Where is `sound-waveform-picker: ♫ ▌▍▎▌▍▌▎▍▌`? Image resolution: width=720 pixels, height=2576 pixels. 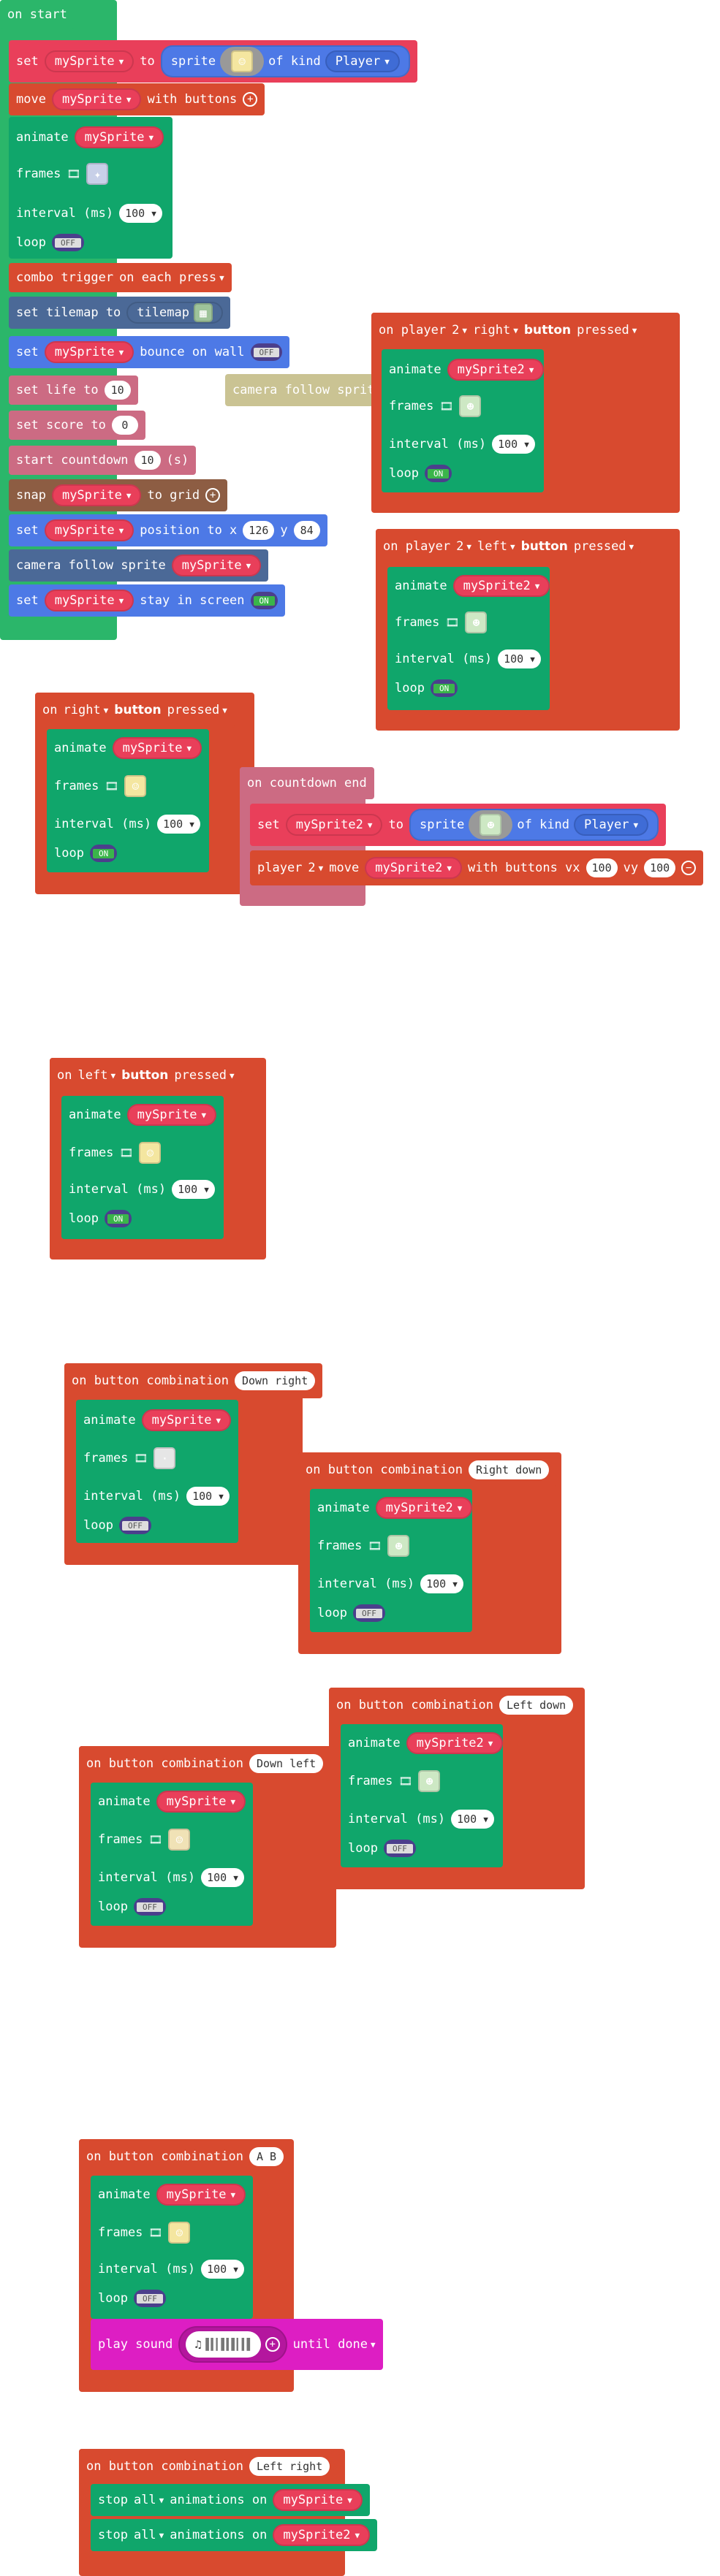
sound-waveform-picker: ♫ ▌▍▎▌▍▌▎▍▌ is located at coordinates (223, 2345).